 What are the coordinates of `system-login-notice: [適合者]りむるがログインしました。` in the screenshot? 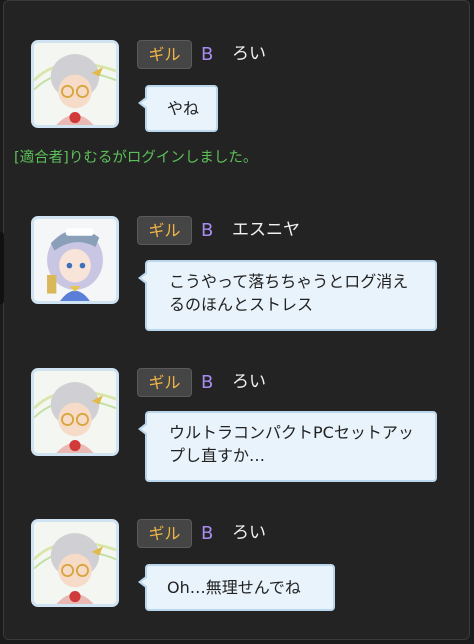 It's located at (136, 158).